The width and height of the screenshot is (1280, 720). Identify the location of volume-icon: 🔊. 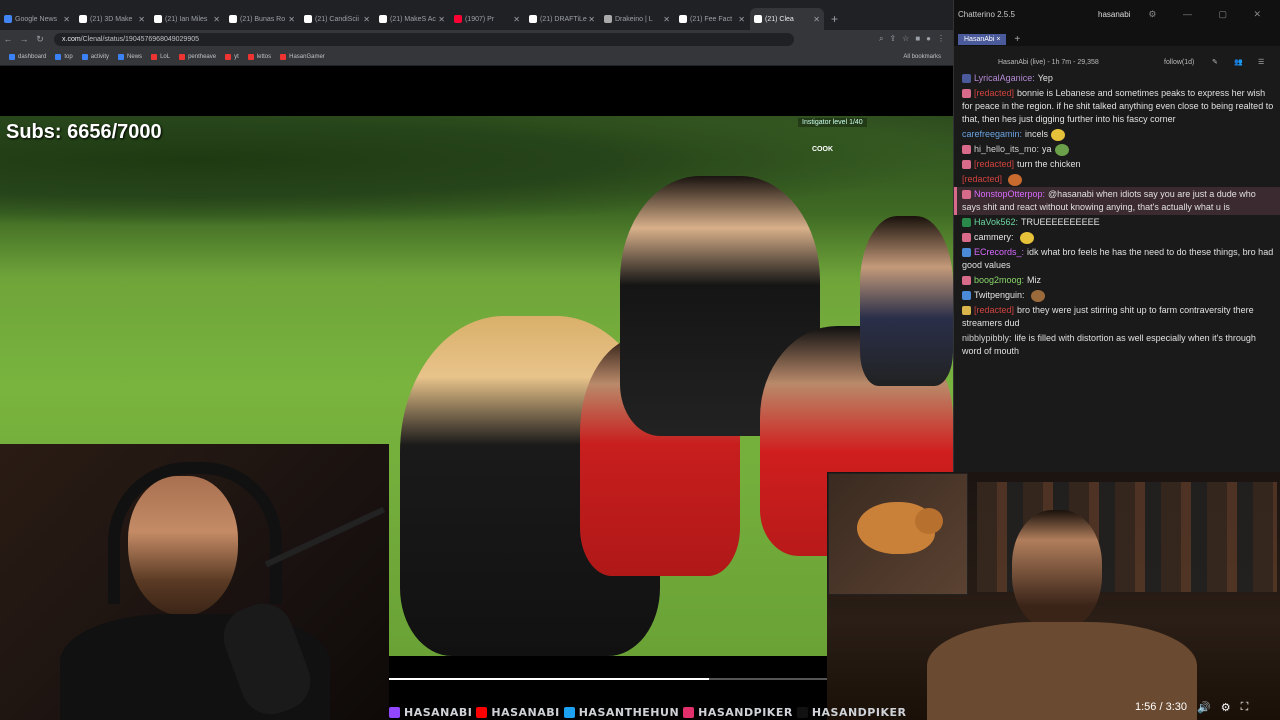
(1204, 707).